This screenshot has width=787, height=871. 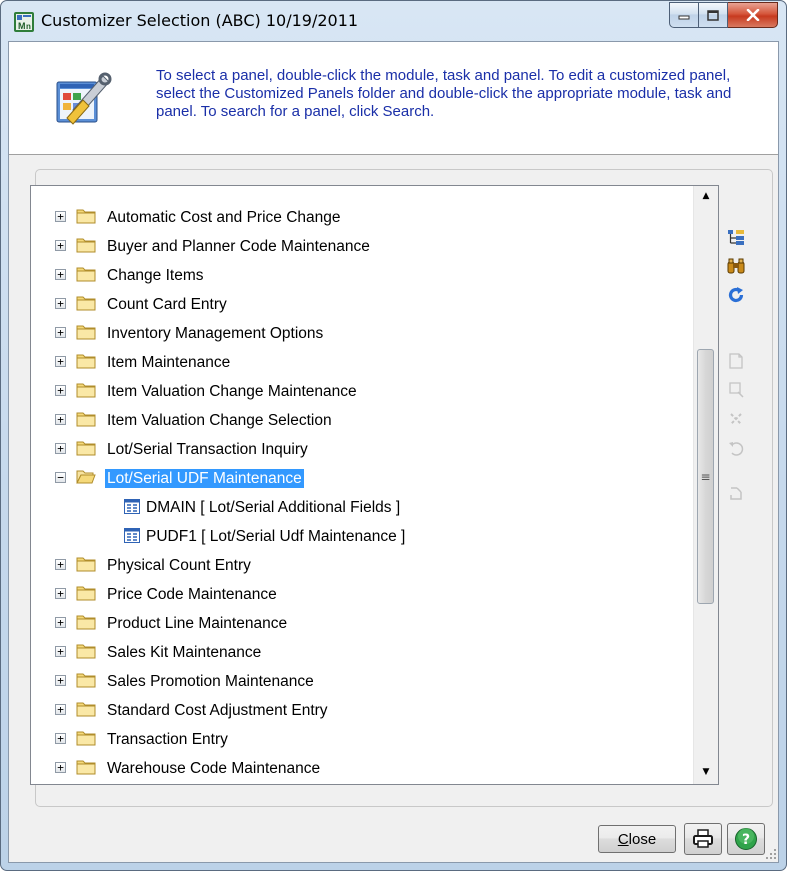 What do you see at coordinates (771, 854) in the screenshot?
I see `resize-grip-icon` at bounding box center [771, 854].